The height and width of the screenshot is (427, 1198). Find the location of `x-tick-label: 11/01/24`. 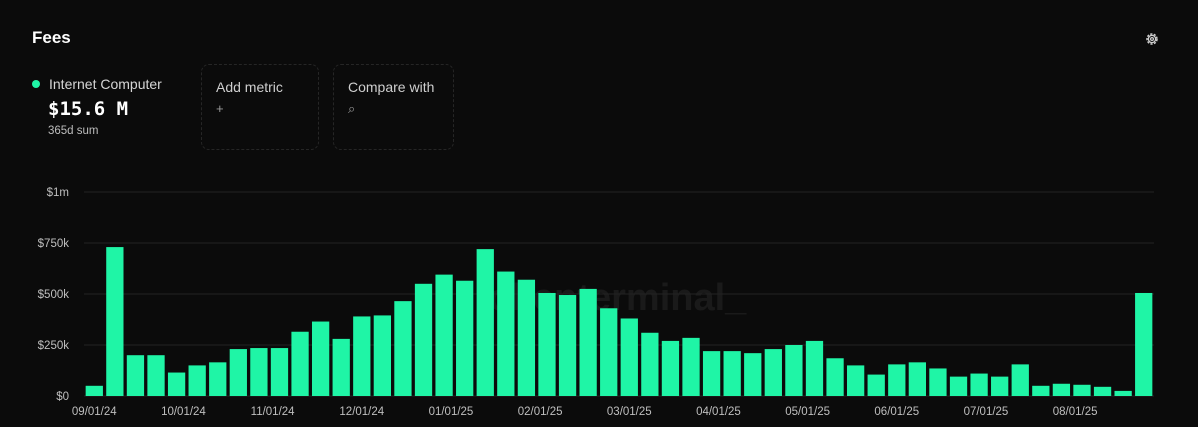

x-tick-label: 11/01/24 is located at coordinates (273, 412).